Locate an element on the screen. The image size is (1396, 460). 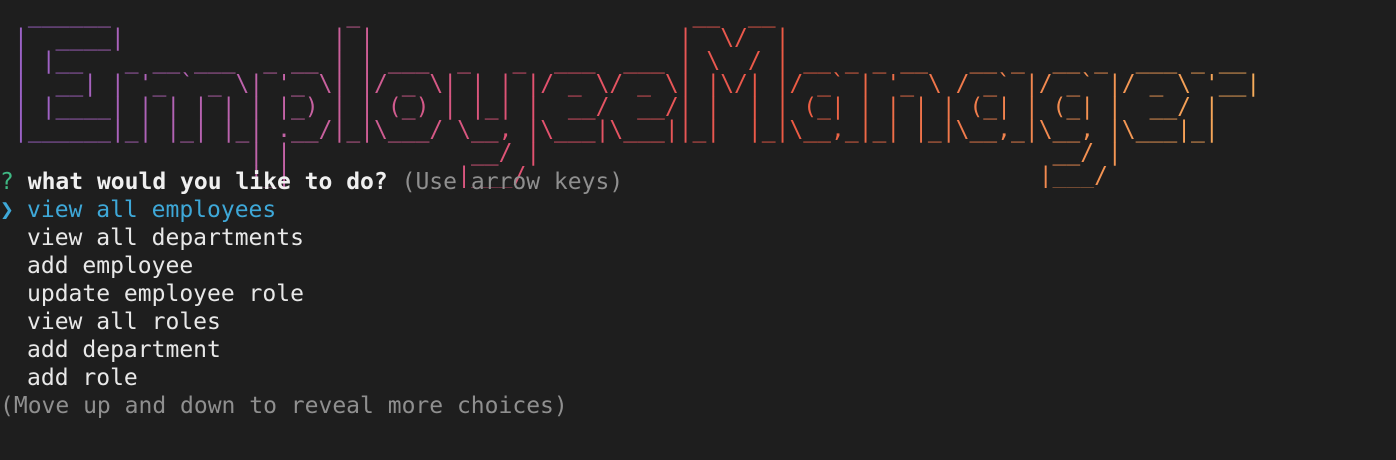
choice-label: add employee is located at coordinates (110, 266).